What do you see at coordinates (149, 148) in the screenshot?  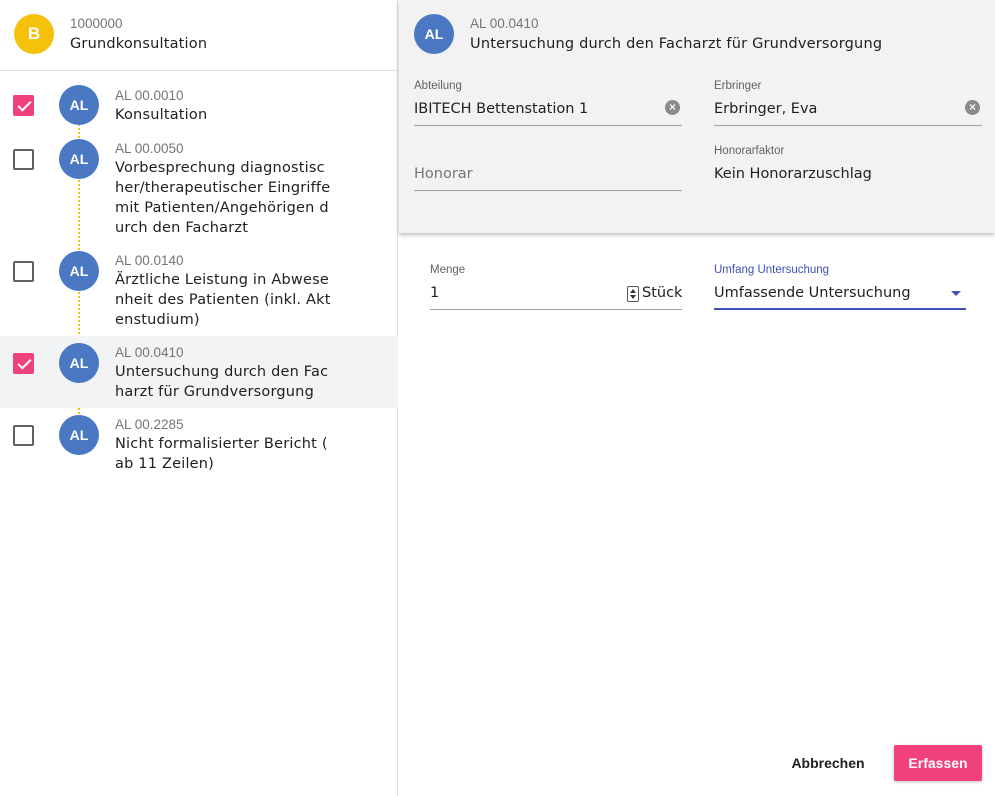 I see `service-code: AL 00.0050` at bounding box center [149, 148].